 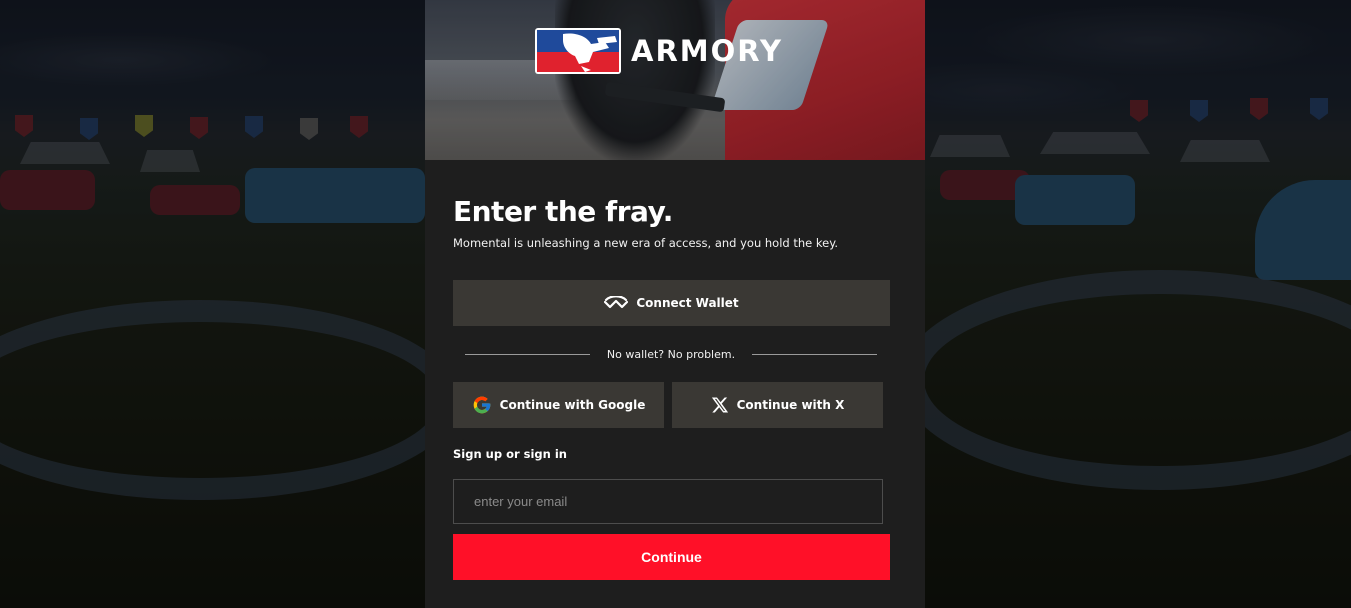 I want to click on hero-shade, so click(x=675, y=80).